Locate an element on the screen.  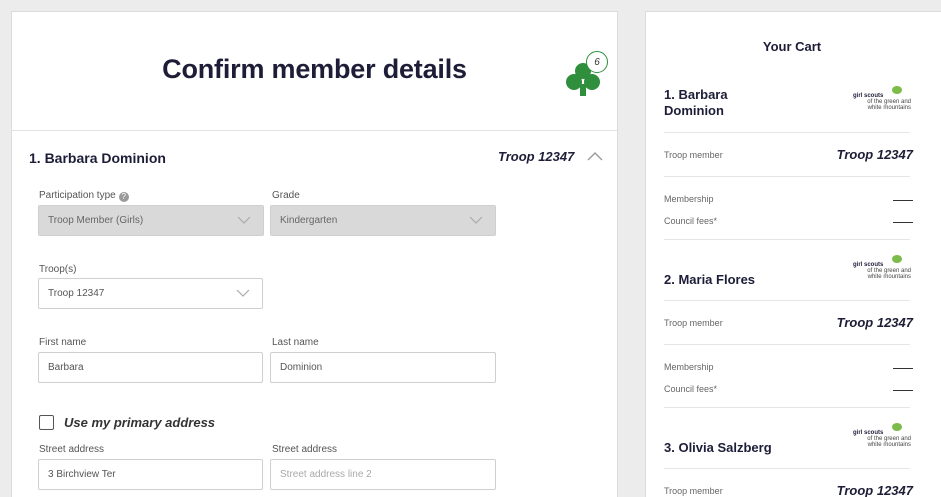
member-count-badge: 6 is located at coordinates (597, 62).